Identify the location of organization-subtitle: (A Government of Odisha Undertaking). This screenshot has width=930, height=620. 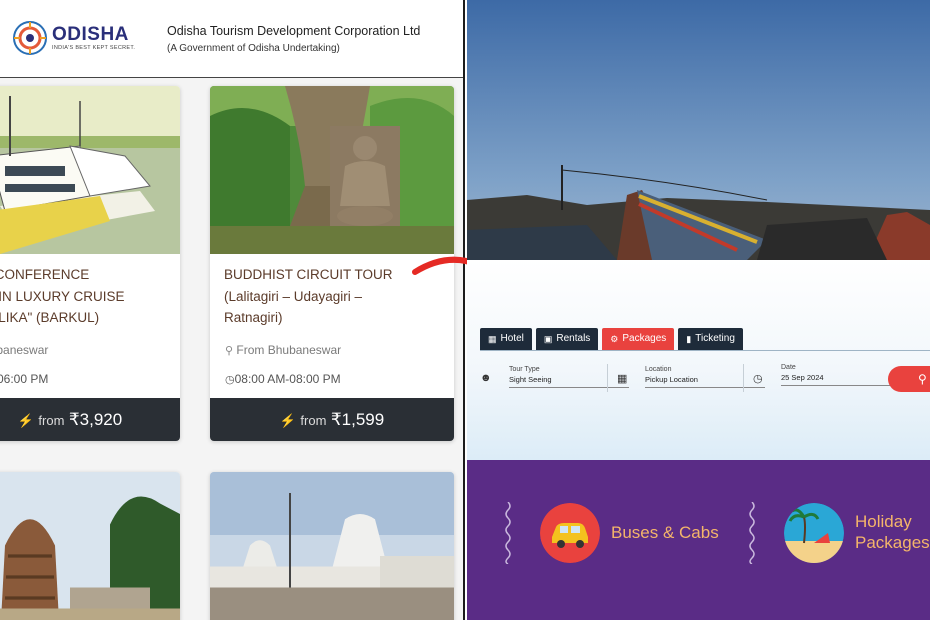
(253, 48).